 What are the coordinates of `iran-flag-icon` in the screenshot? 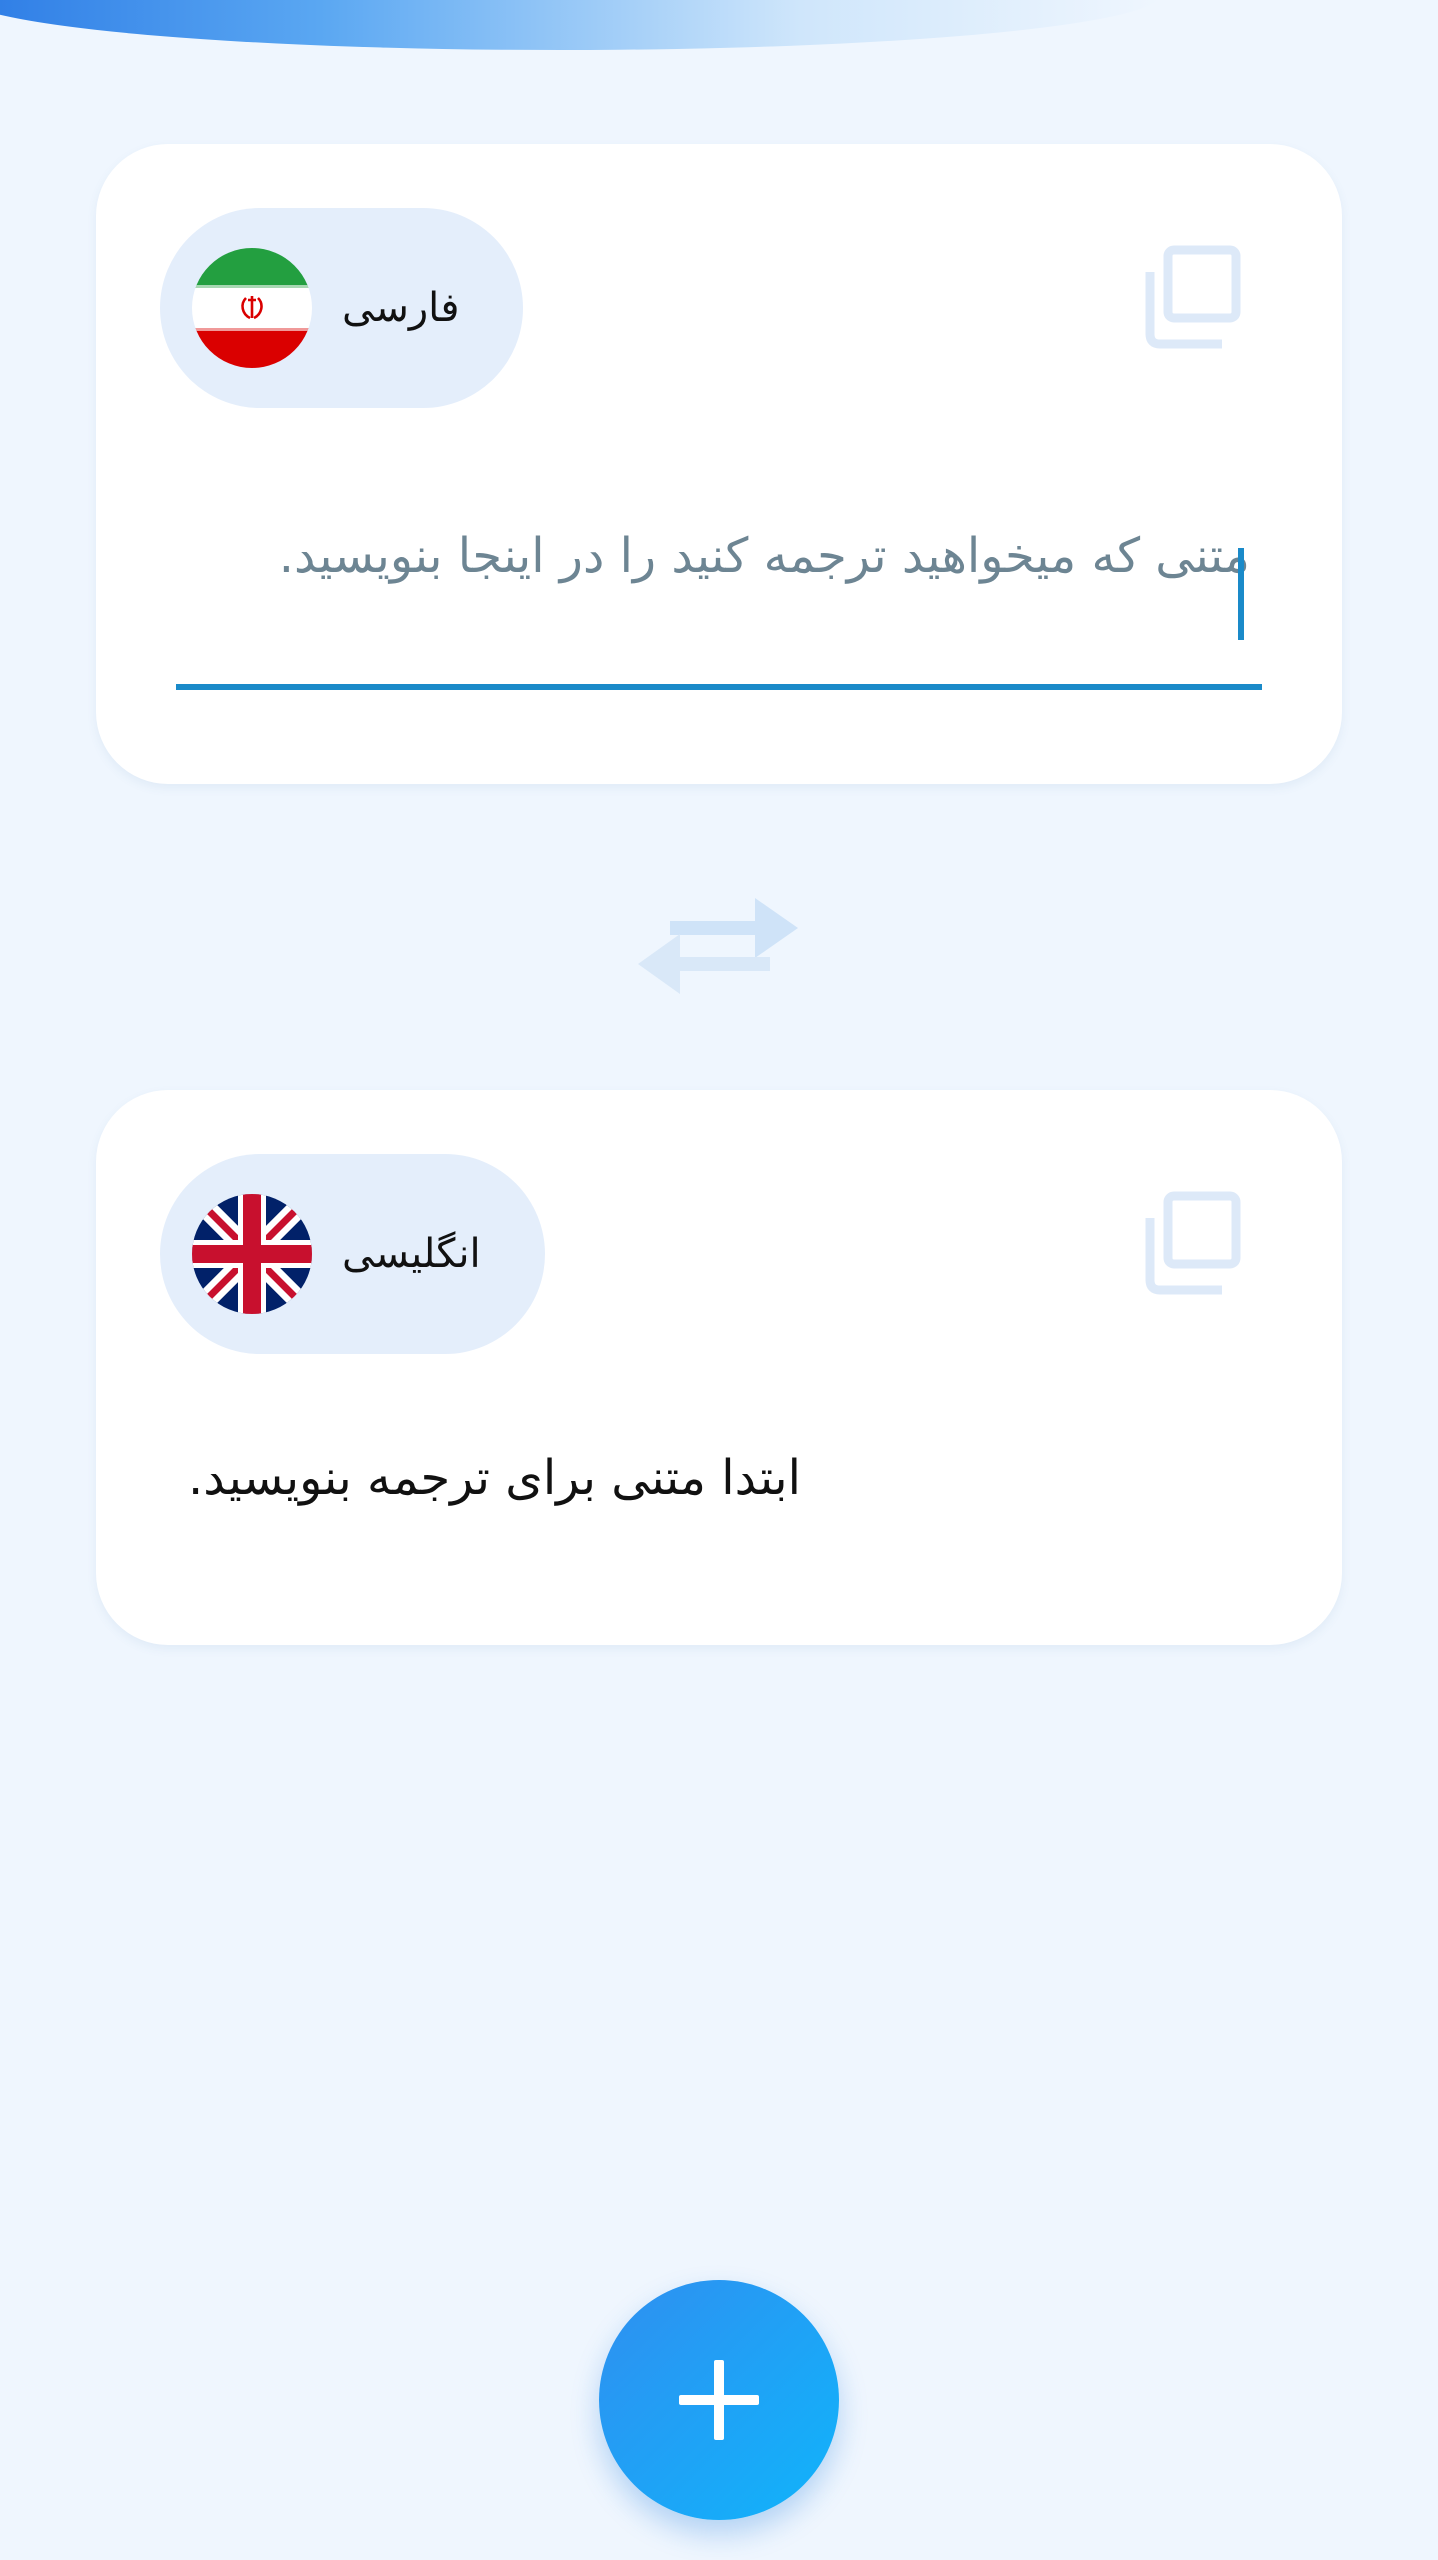 It's located at (252, 308).